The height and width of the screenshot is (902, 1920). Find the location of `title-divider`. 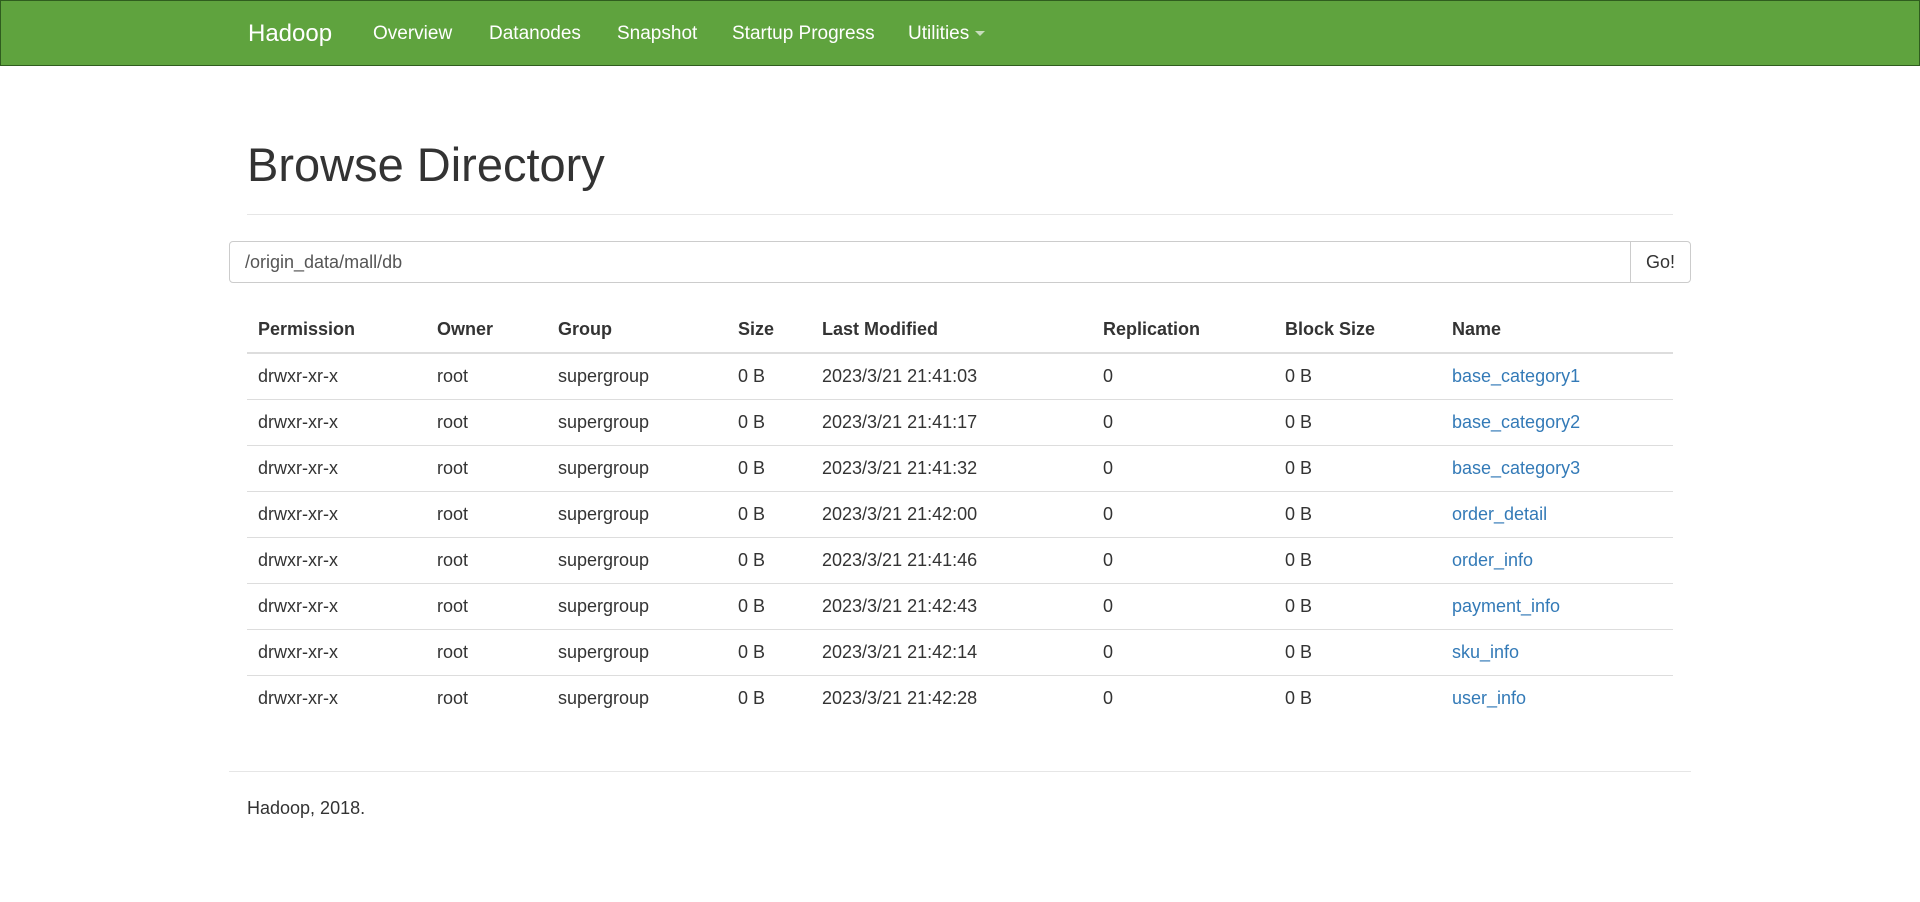

title-divider is located at coordinates (960, 214).